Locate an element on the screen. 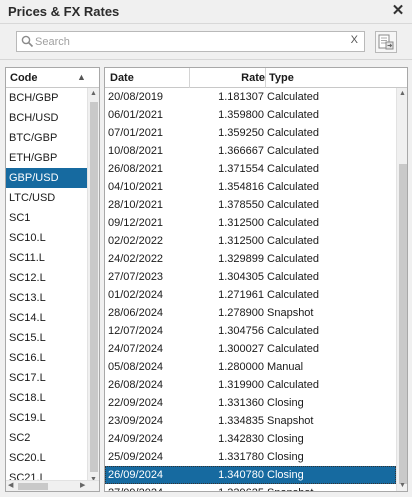 The height and width of the screenshot is (497, 412). code-list-item: SC14.L is located at coordinates (46, 318).